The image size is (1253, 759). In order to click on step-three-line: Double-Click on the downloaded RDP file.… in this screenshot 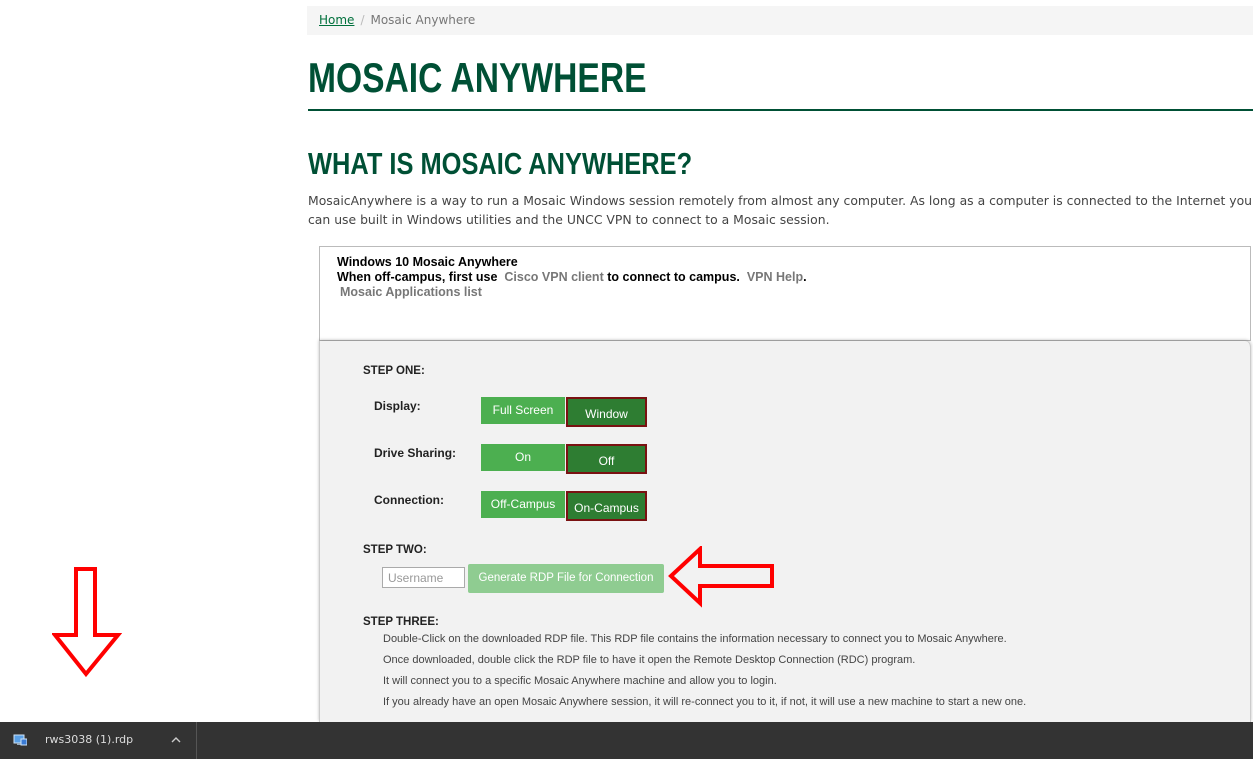, I will do `click(695, 639)`.